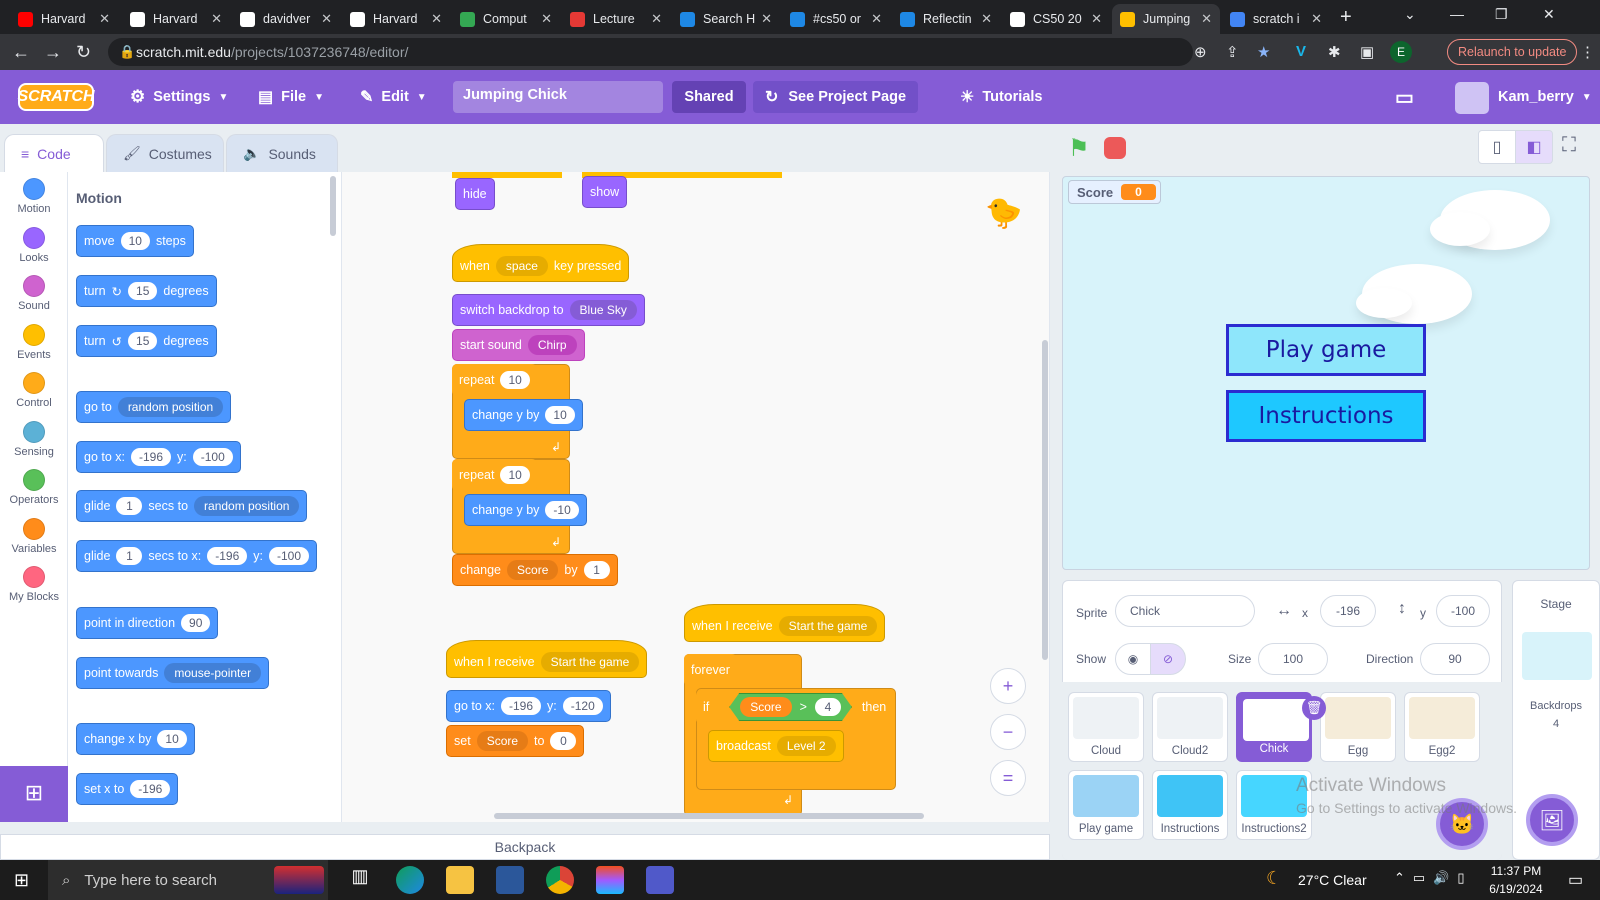 Image resolution: width=1600 pixels, height=900 pixels. What do you see at coordinates (1457, 14) in the screenshot?
I see `minimize-icon: —` at bounding box center [1457, 14].